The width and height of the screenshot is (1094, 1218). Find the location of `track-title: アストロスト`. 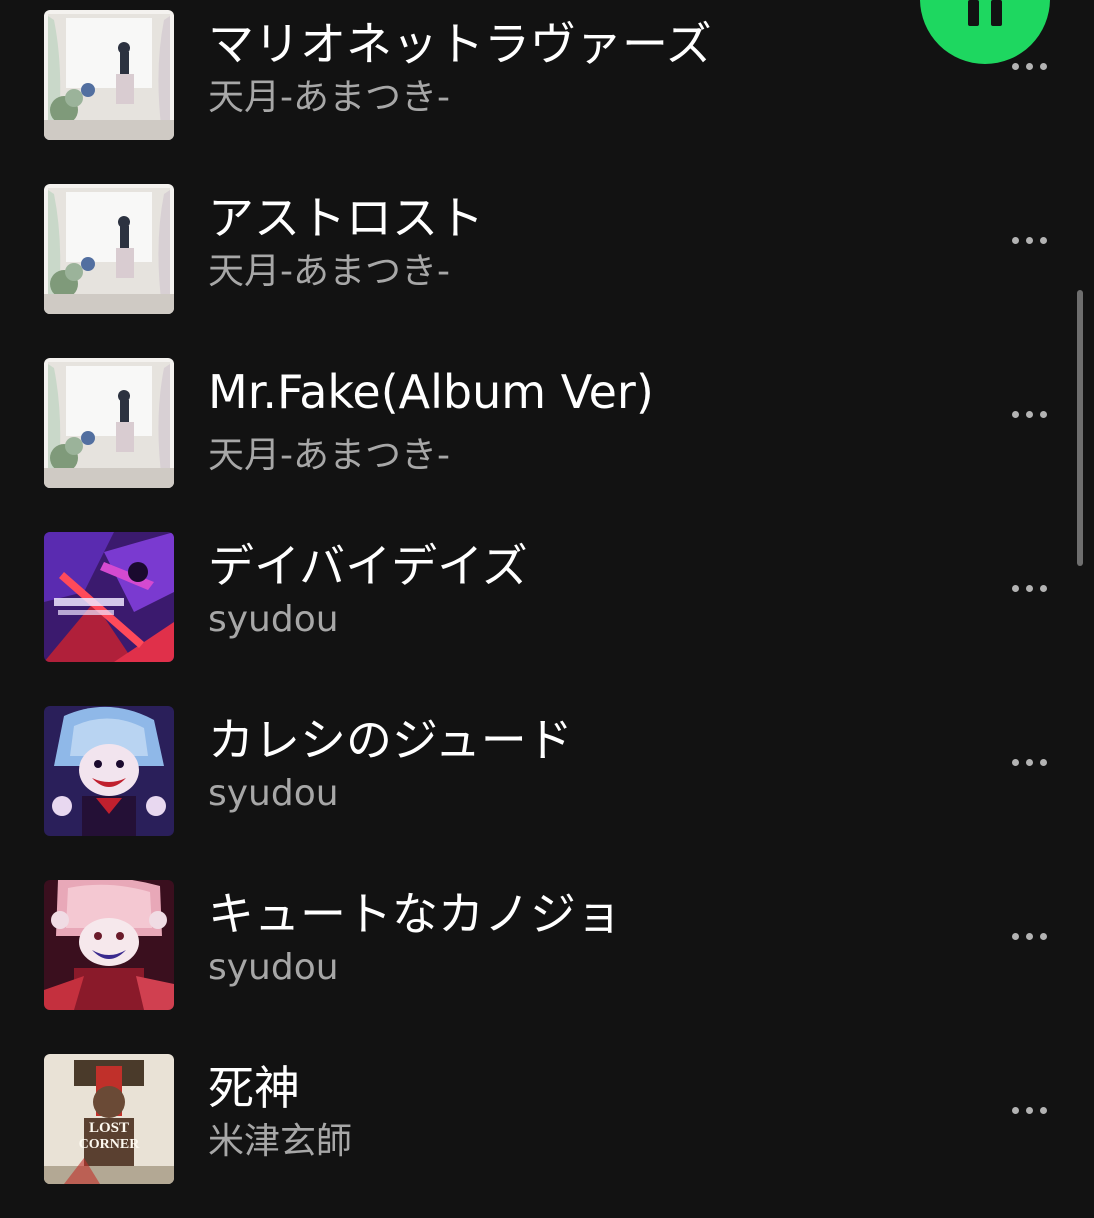

track-title: アストロスト is located at coordinates (346, 218).